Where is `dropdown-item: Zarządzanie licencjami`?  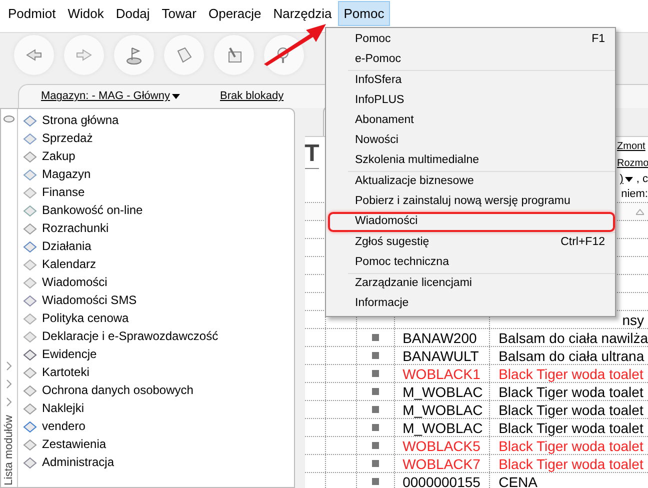 dropdown-item: Zarządzanie licencjami is located at coordinates (471, 284).